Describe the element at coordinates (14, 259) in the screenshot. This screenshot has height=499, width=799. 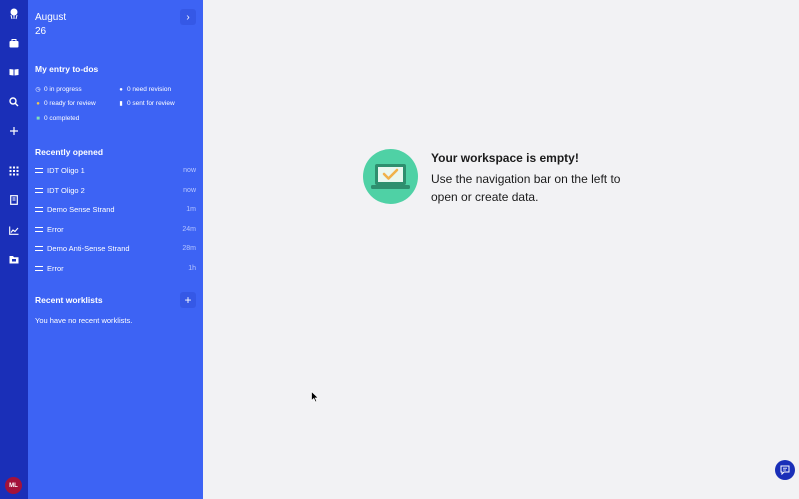
I see `folder-icon` at that location.